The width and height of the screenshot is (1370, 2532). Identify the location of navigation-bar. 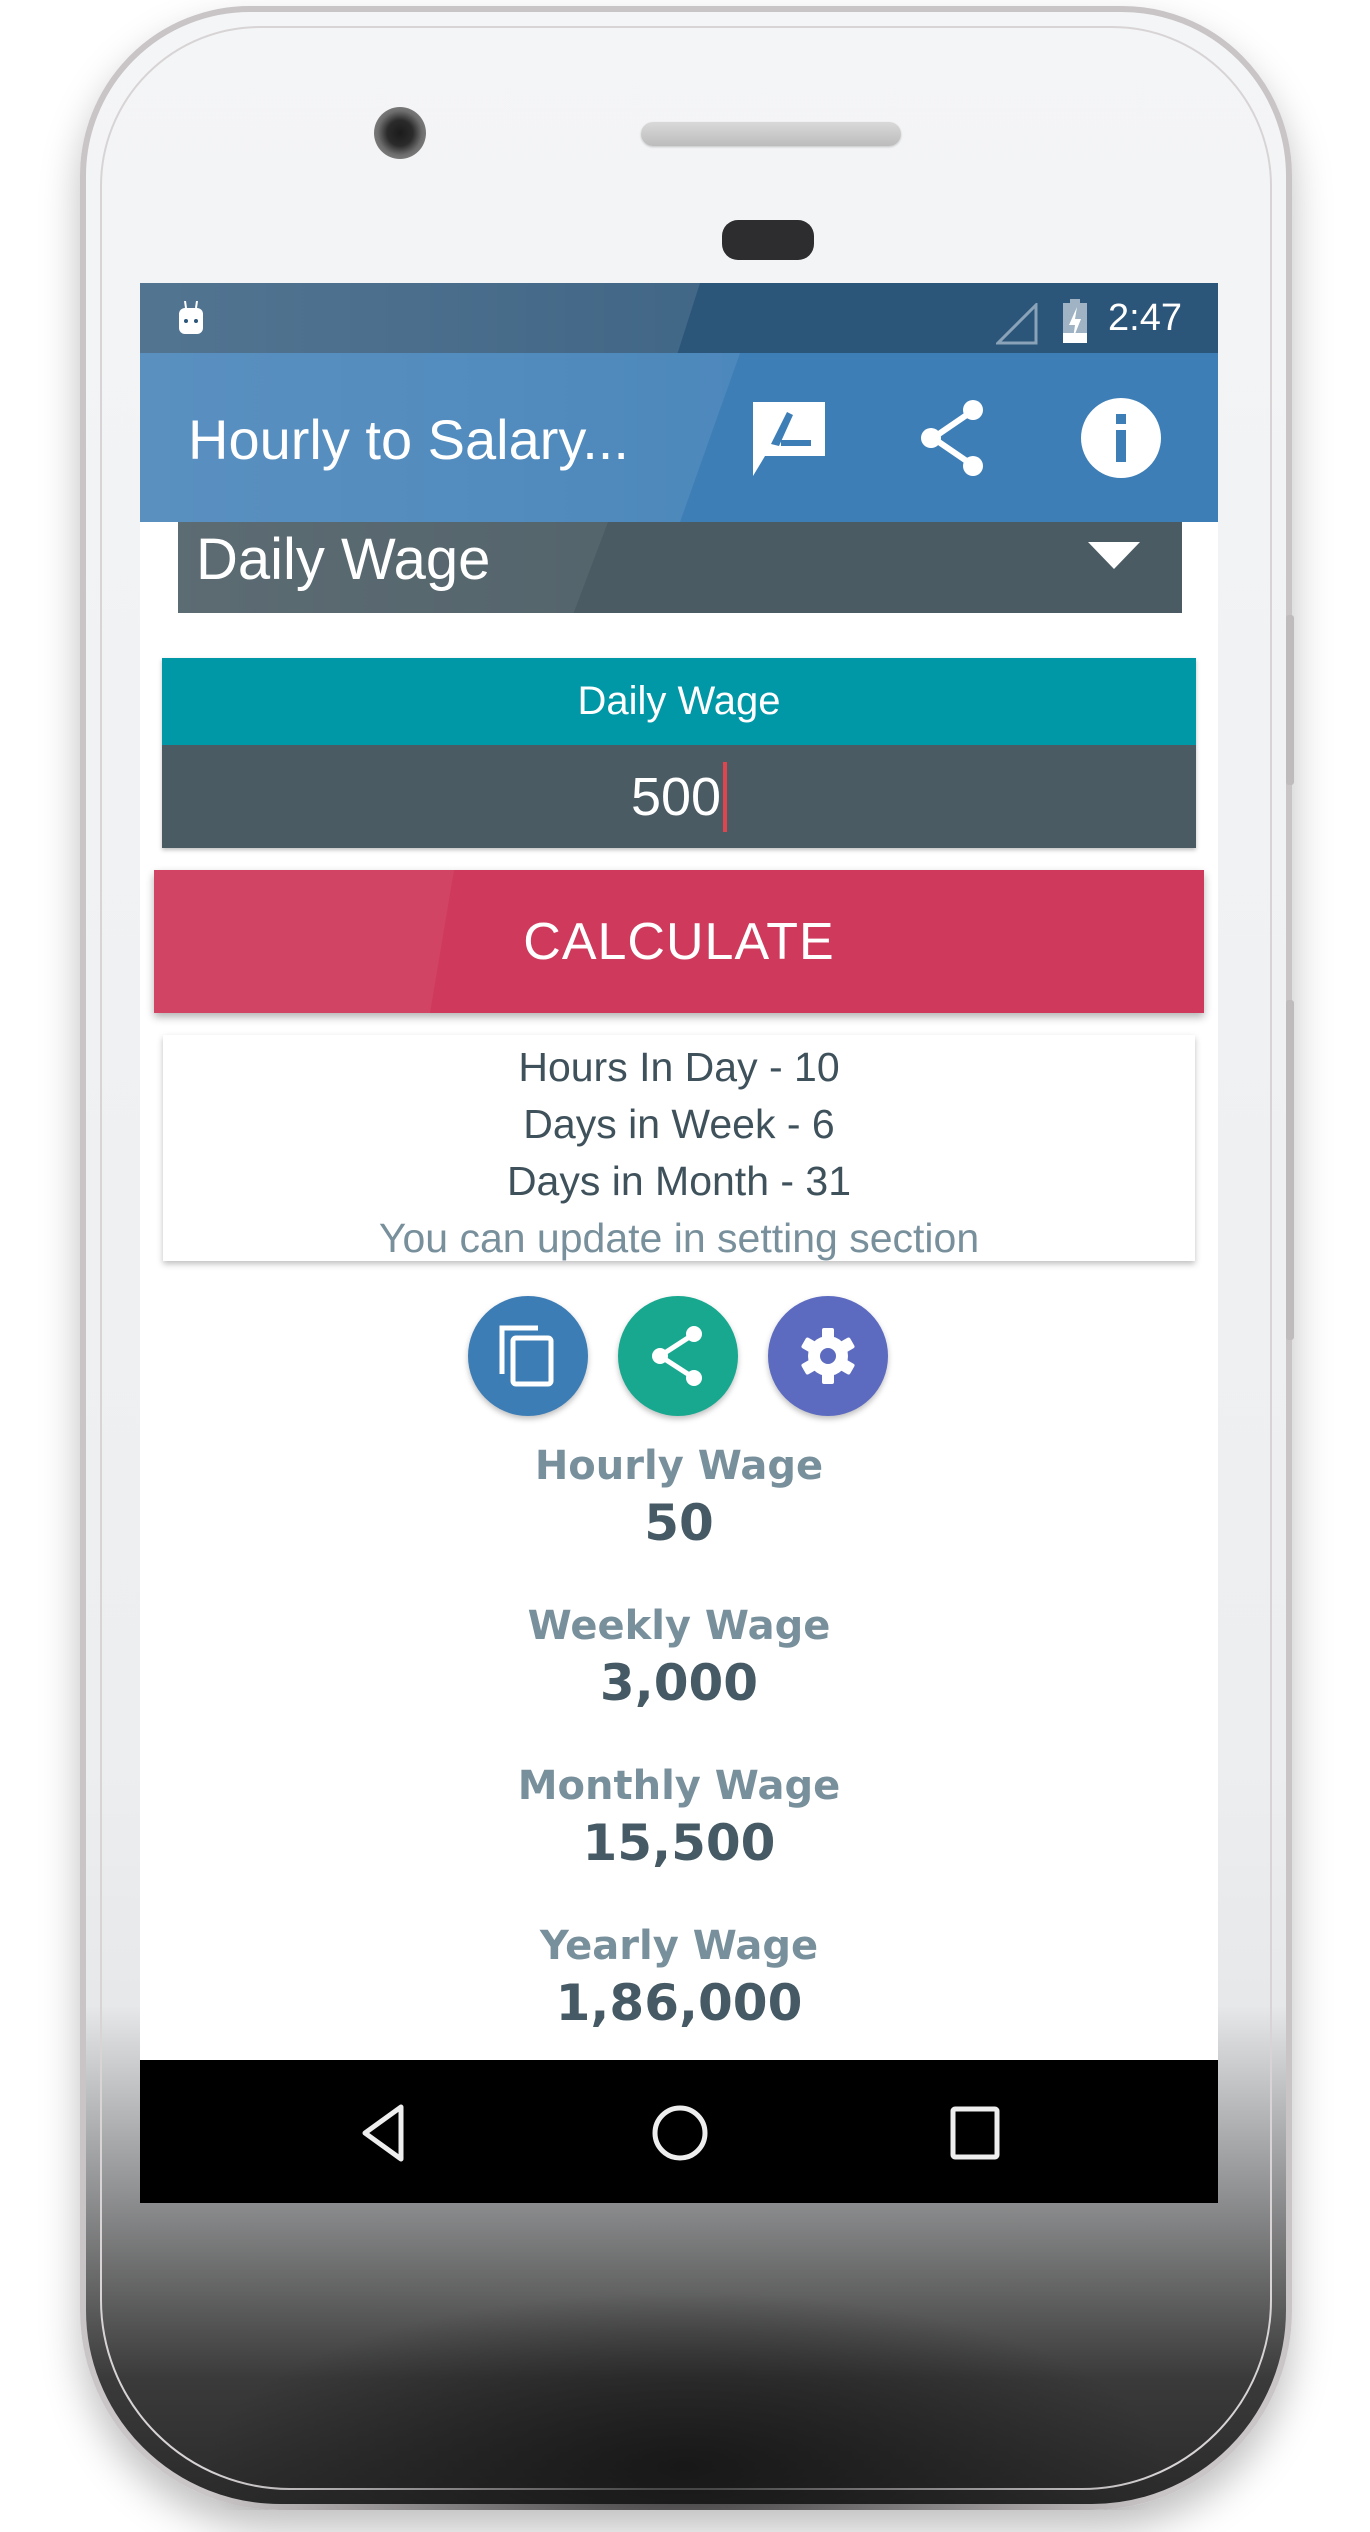
(679, 2131).